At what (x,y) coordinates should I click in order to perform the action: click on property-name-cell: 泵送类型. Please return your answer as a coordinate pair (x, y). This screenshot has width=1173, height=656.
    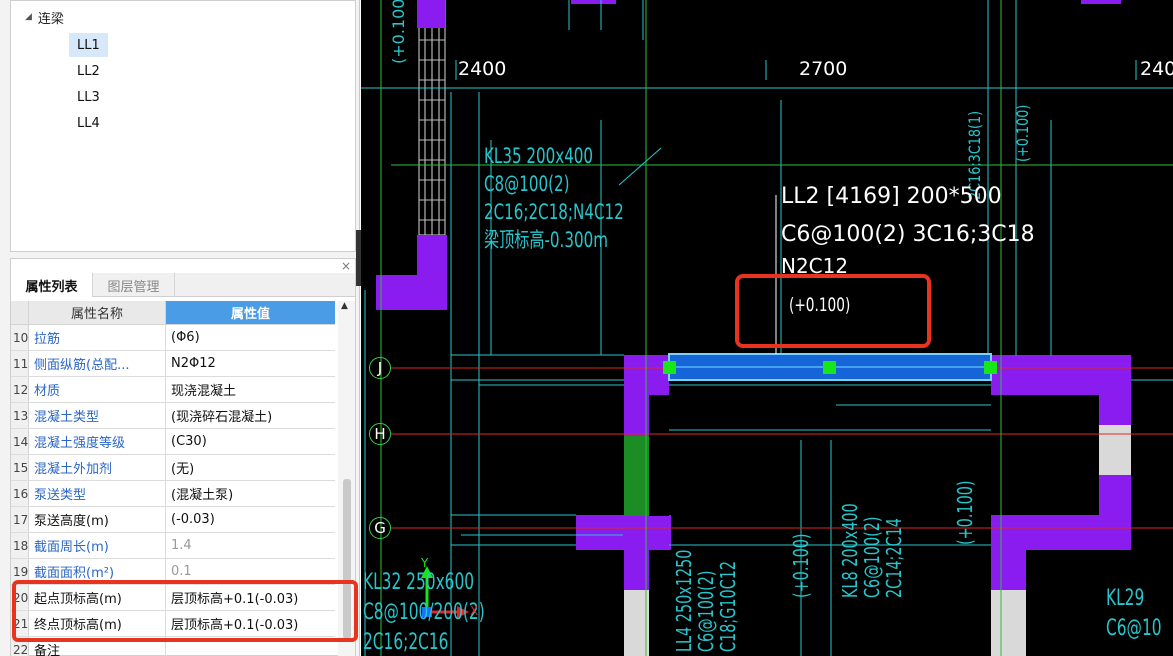
    Looking at the image, I should click on (97, 493).